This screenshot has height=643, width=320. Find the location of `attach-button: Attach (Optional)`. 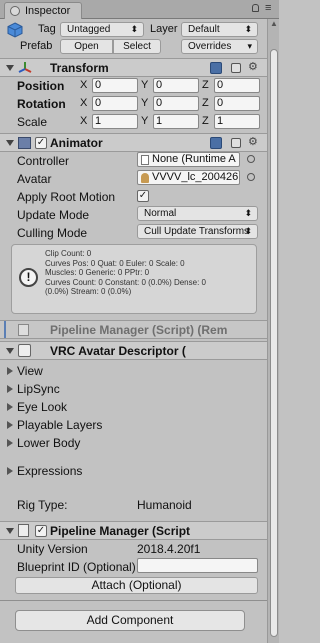

attach-button: Attach (Optional) is located at coordinates (136, 585).